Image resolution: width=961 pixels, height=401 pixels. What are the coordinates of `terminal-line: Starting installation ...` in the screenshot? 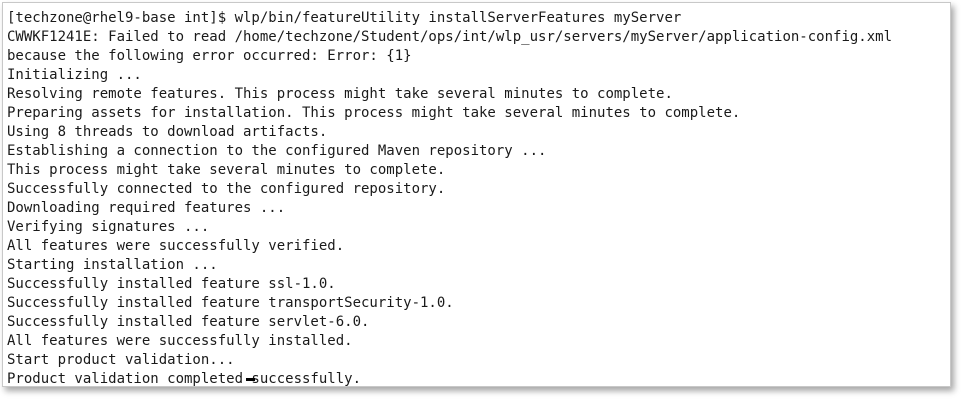 It's located at (112, 265).